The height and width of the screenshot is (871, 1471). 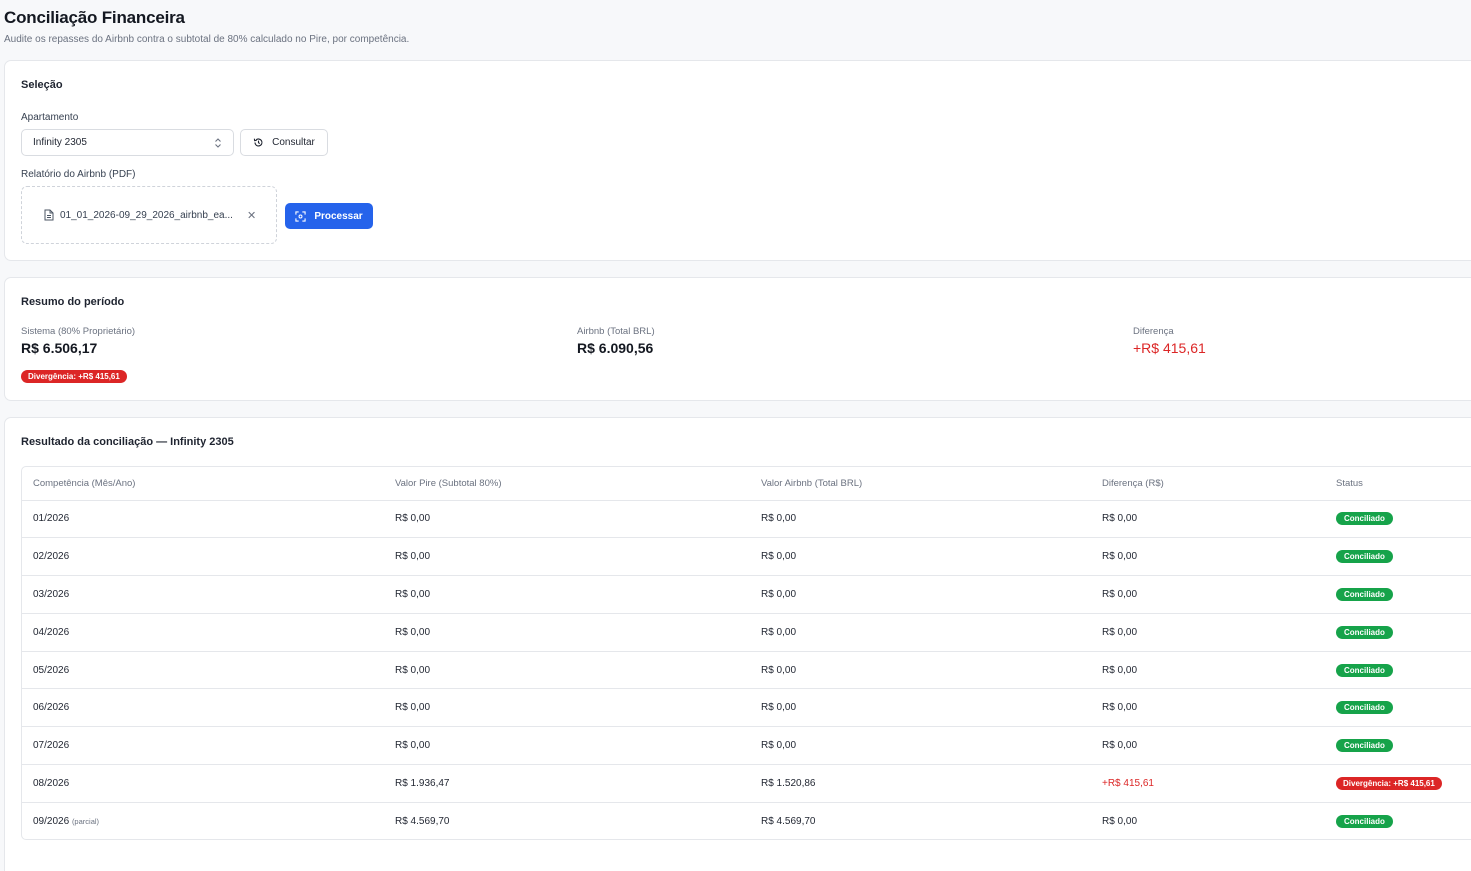 I want to click on diff-cell: +R$ 415,61, so click(x=1208, y=783).